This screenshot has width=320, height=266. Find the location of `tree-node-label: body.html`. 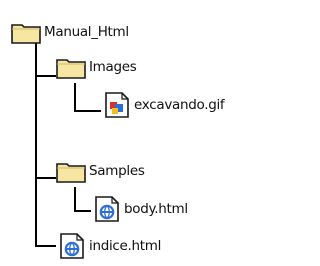

tree-node-label: body.html is located at coordinates (156, 209).